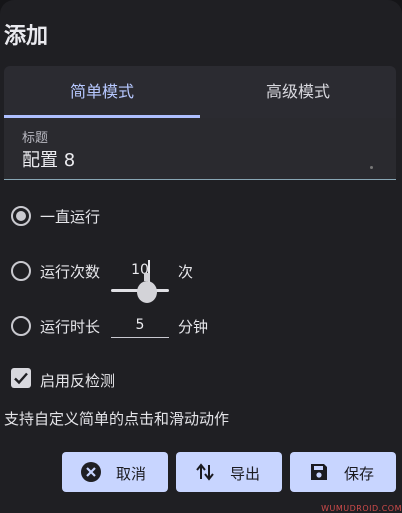  I want to click on radio-run-count, so click(21, 271).